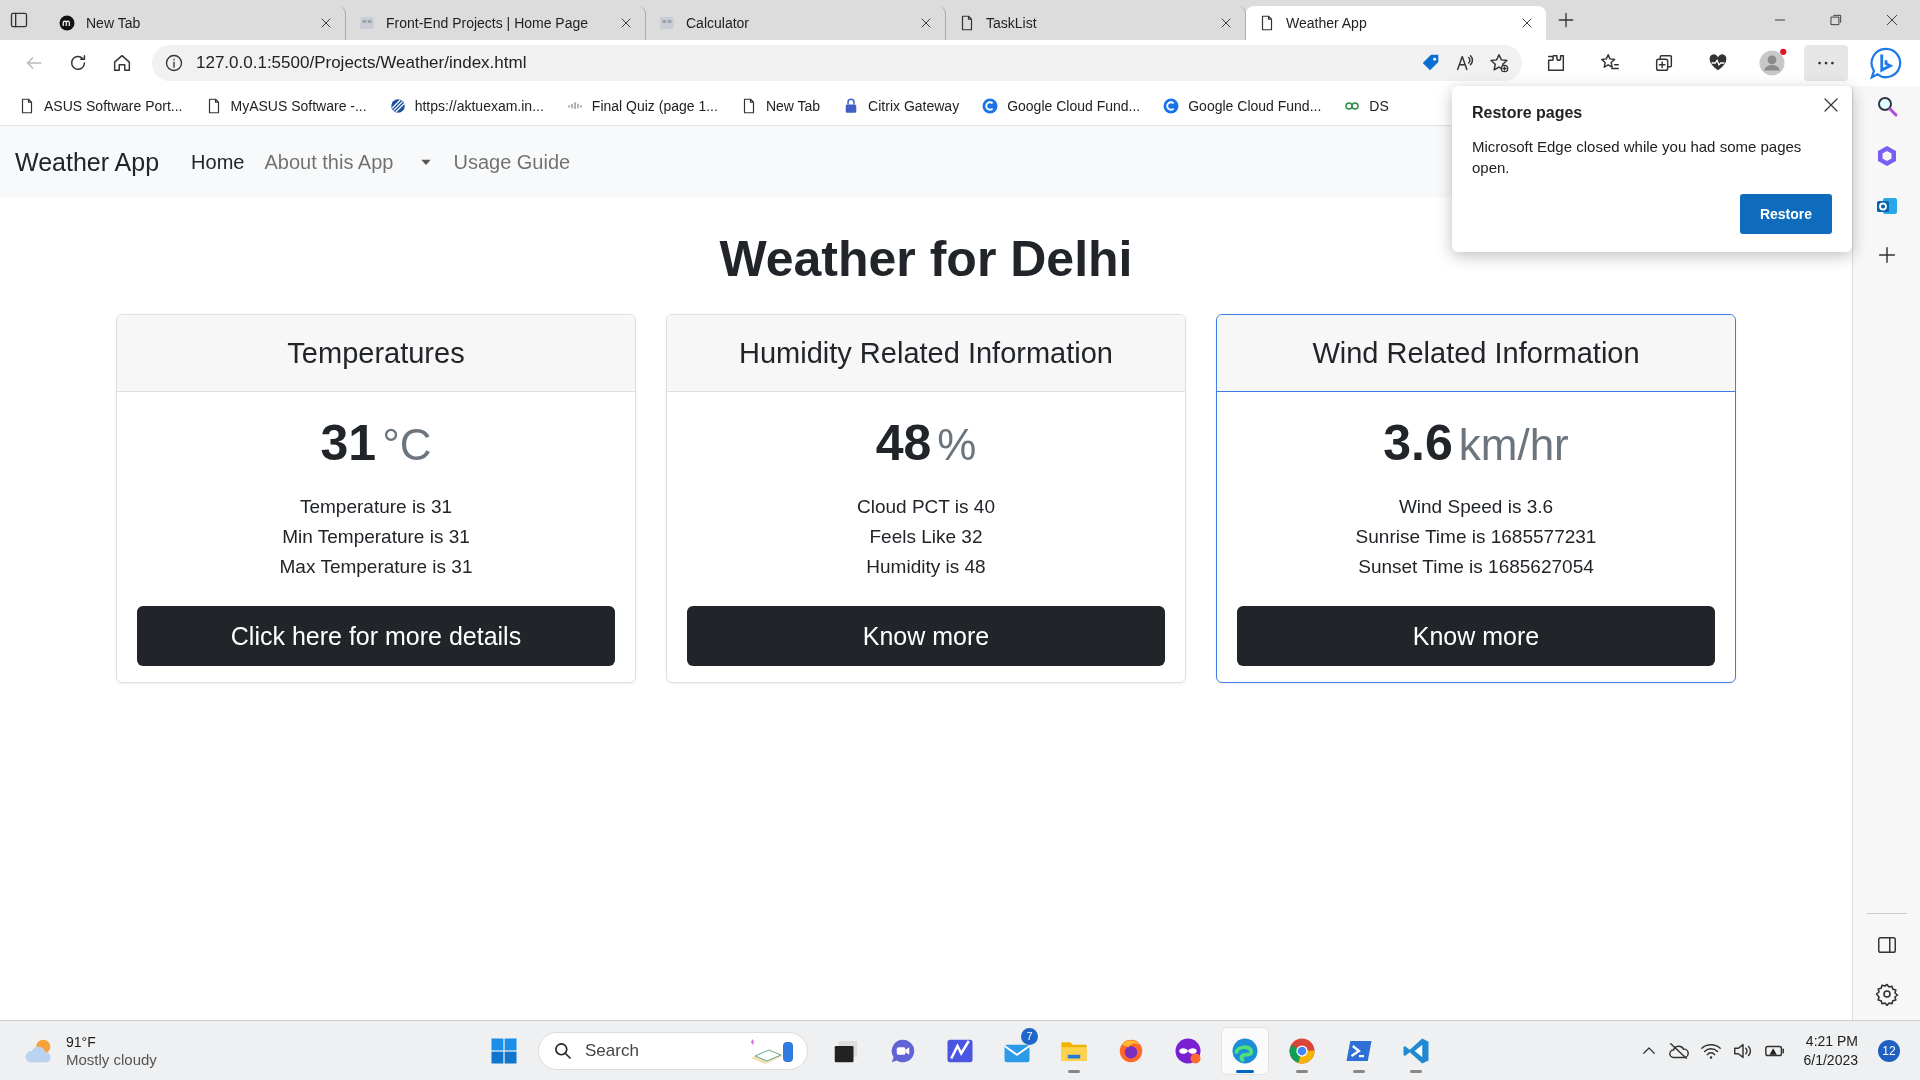  I want to click on page-heading: Weather for Delhi, so click(926, 259).